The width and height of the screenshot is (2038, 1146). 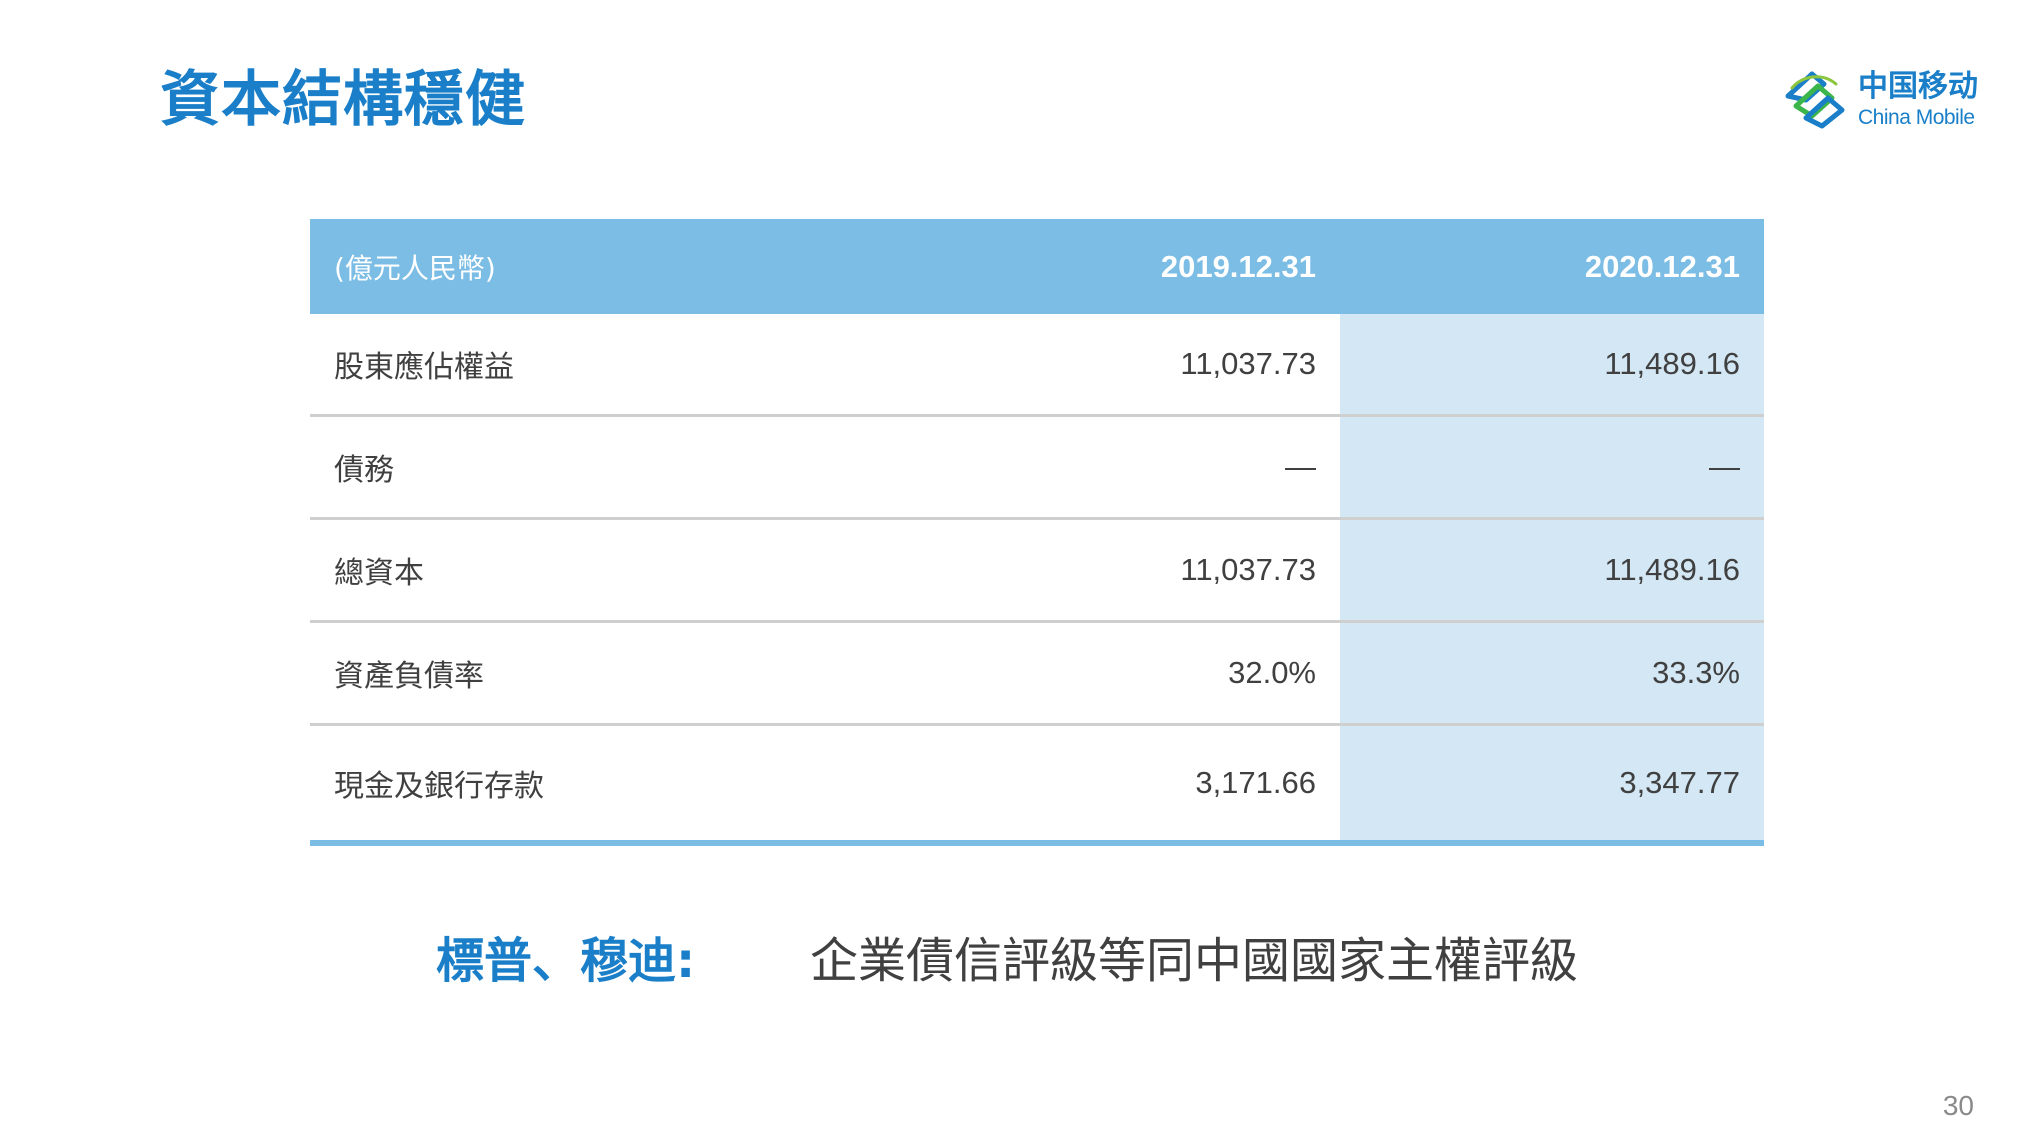 I want to click on row-label: 股東應佔權益, so click(x=587, y=365).